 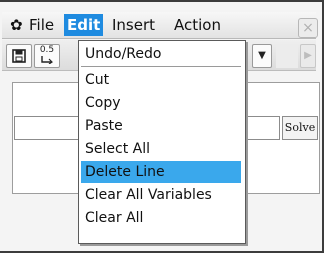 I want to click on menu-action: Action, so click(x=197, y=25).